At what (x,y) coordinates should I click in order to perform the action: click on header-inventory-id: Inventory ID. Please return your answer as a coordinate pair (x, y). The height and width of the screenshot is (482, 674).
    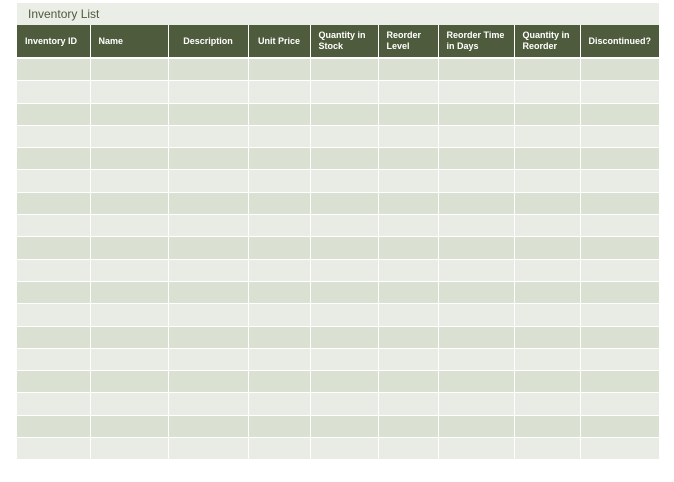
    Looking at the image, I should click on (54, 42).